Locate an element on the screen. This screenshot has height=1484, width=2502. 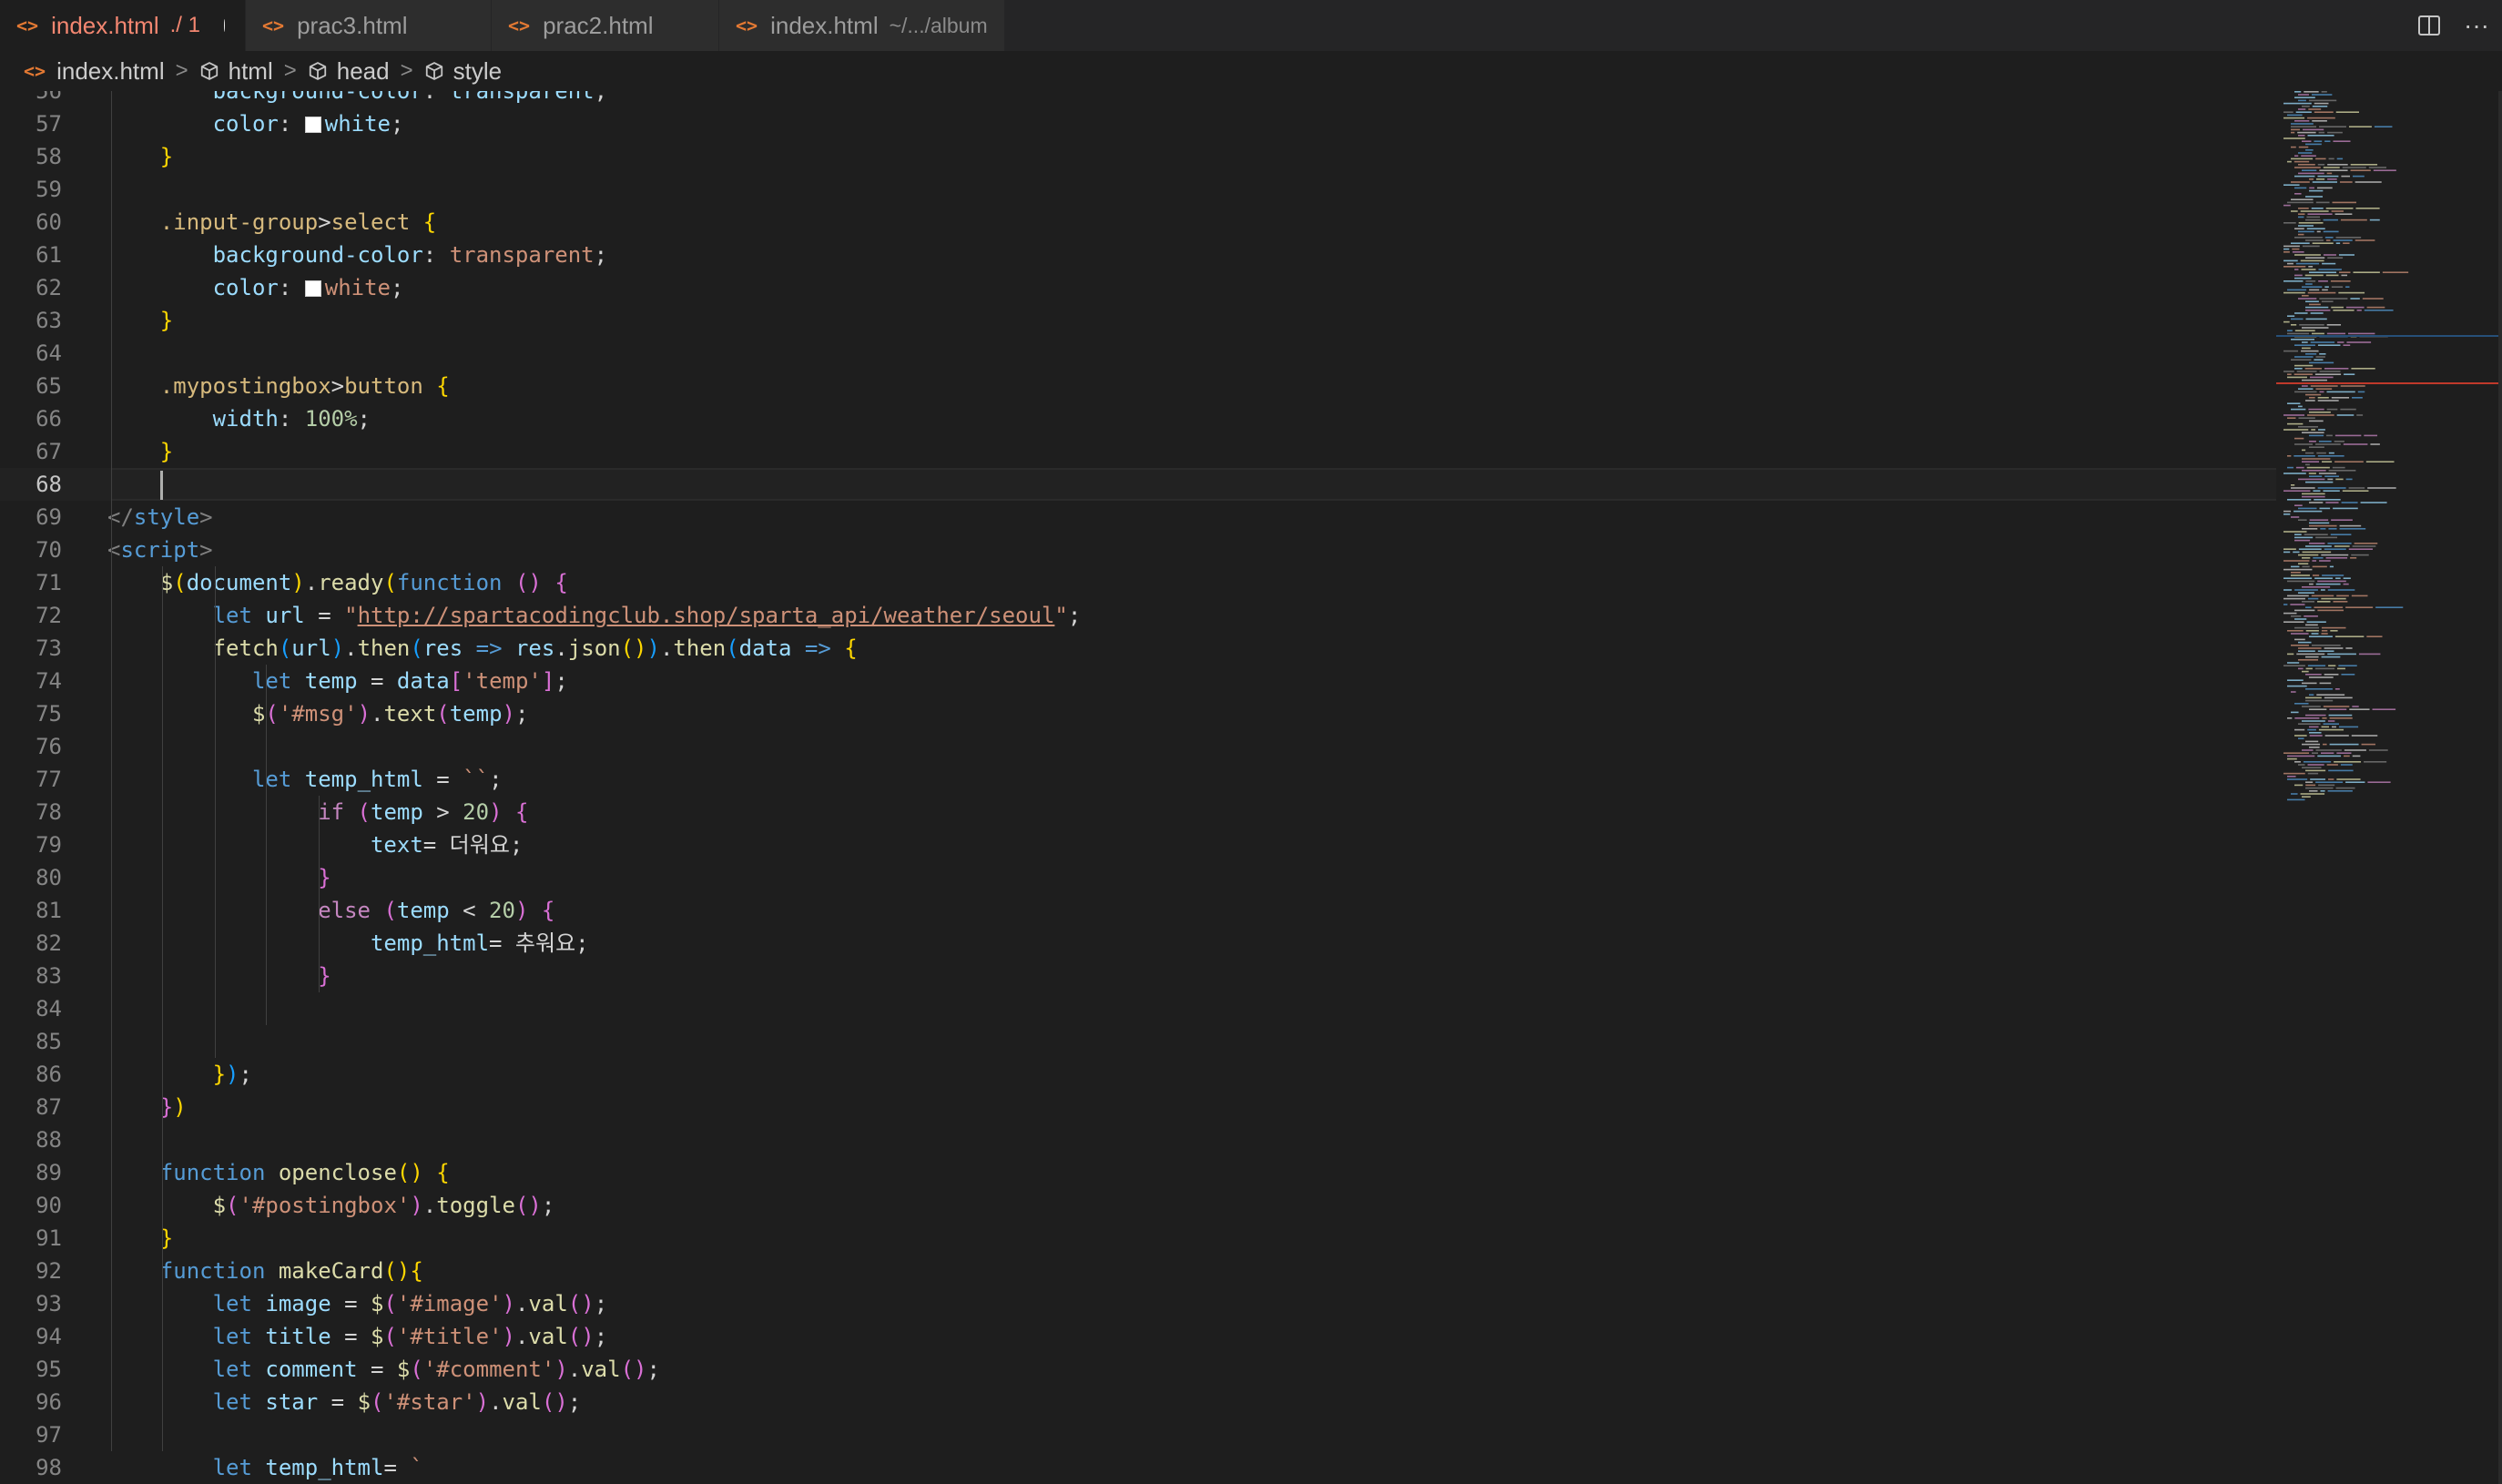
line-code: }) is located at coordinates (147, 1107).